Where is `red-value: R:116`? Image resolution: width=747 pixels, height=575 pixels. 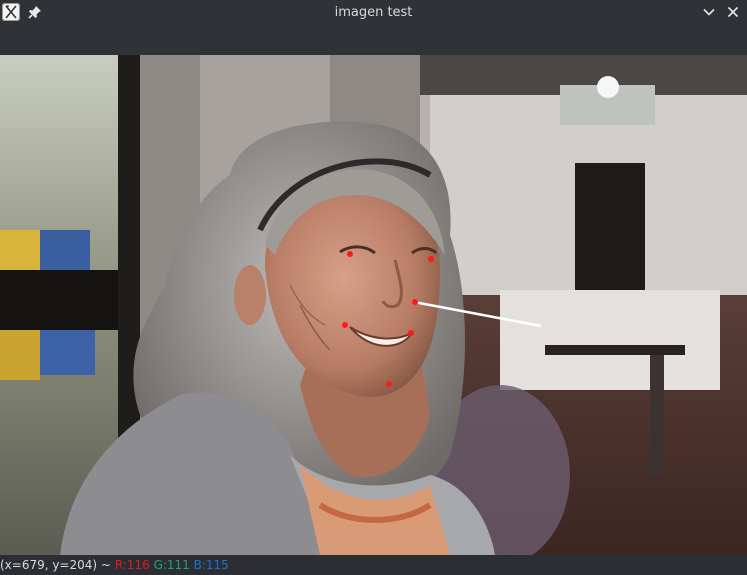 red-value: R:116 is located at coordinates (132, 565).